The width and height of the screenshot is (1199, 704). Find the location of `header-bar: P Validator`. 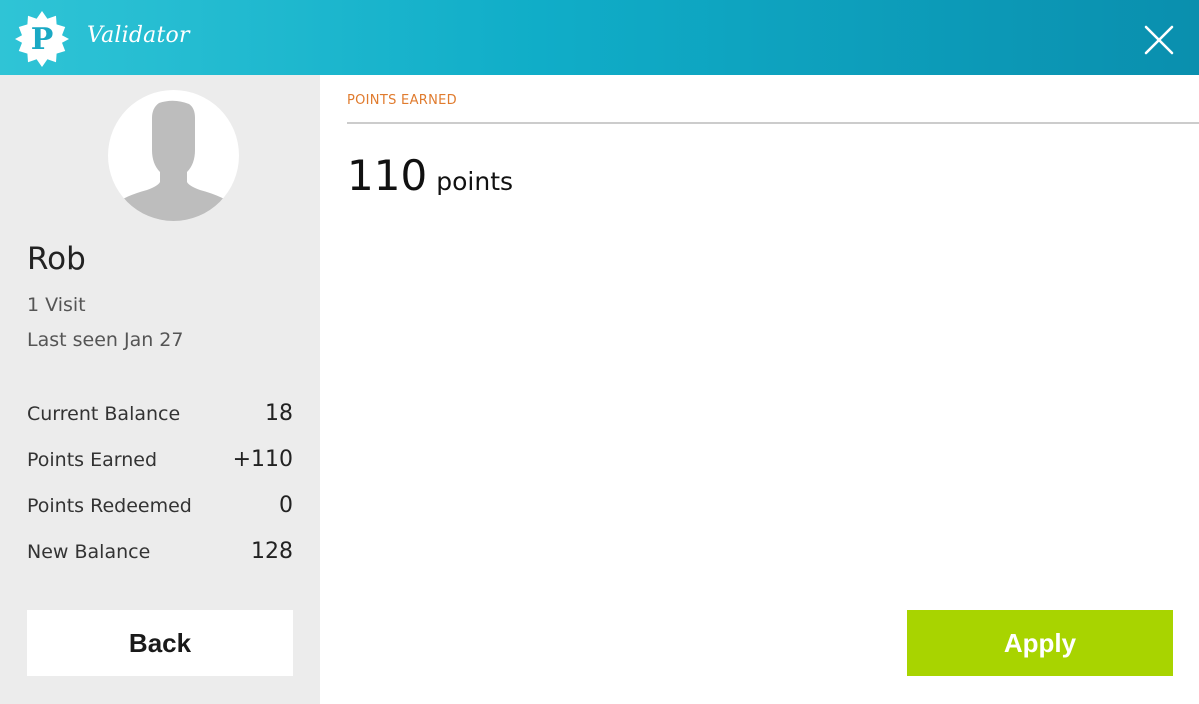

header-bar: P Validator is located at coordinates (599, 37).